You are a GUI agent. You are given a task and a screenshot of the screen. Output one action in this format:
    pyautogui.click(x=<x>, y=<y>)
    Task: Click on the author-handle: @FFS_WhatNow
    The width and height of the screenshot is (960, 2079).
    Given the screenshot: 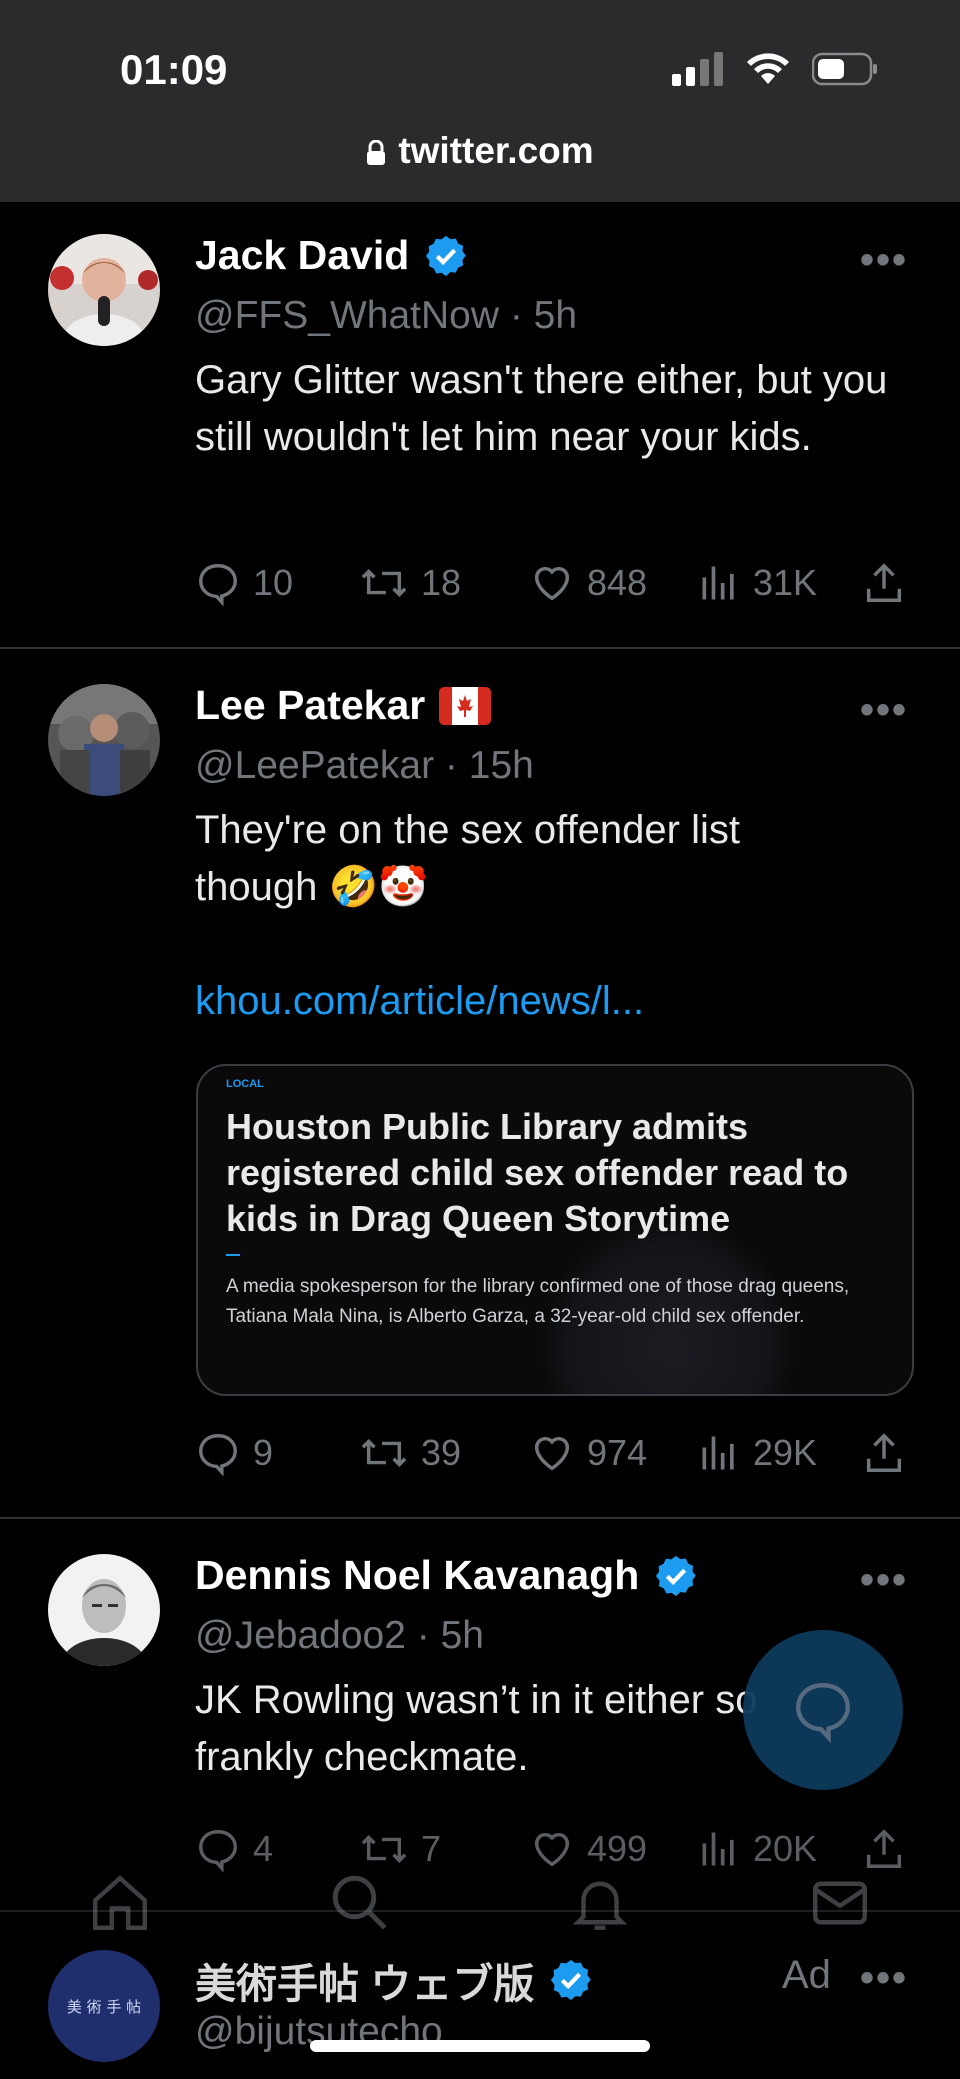 What is the action you would take?
    pyautogui.click(x=347, y=315)
    